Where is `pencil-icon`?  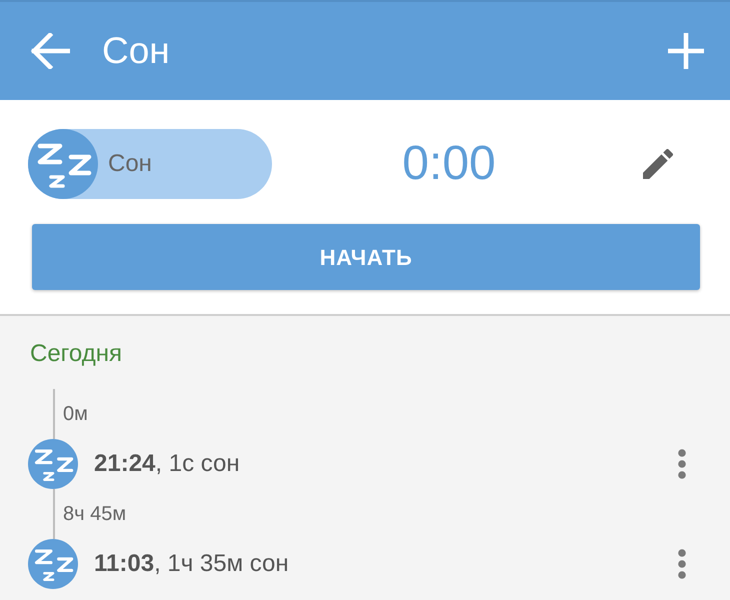 pencil-icon is located at coordinates (658, 164).